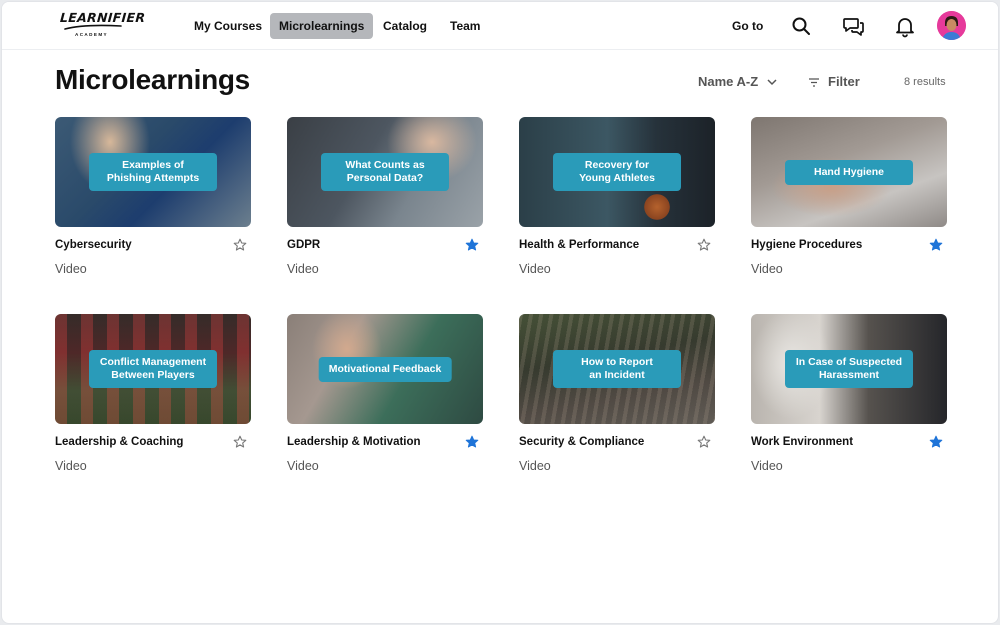 Image resolution: width=1000 pixels, height=625 pixels. I want to click on card-thumbnail: Conflict Management Between Players, so click(153, 369).